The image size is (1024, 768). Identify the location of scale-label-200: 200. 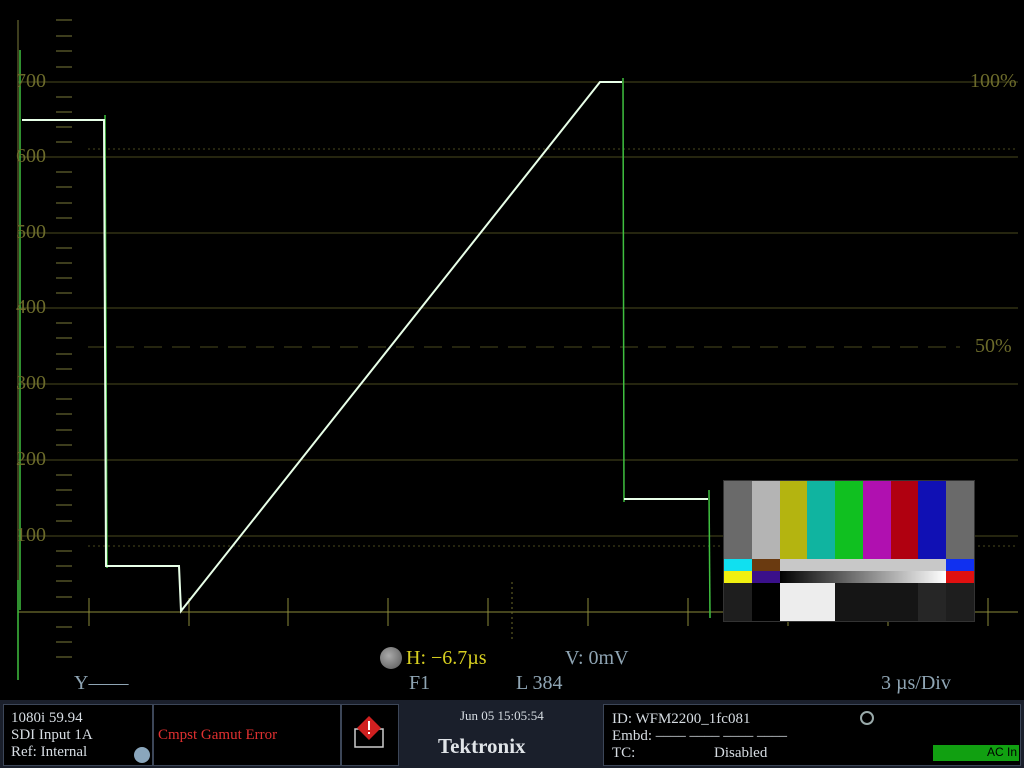
(31, 459).